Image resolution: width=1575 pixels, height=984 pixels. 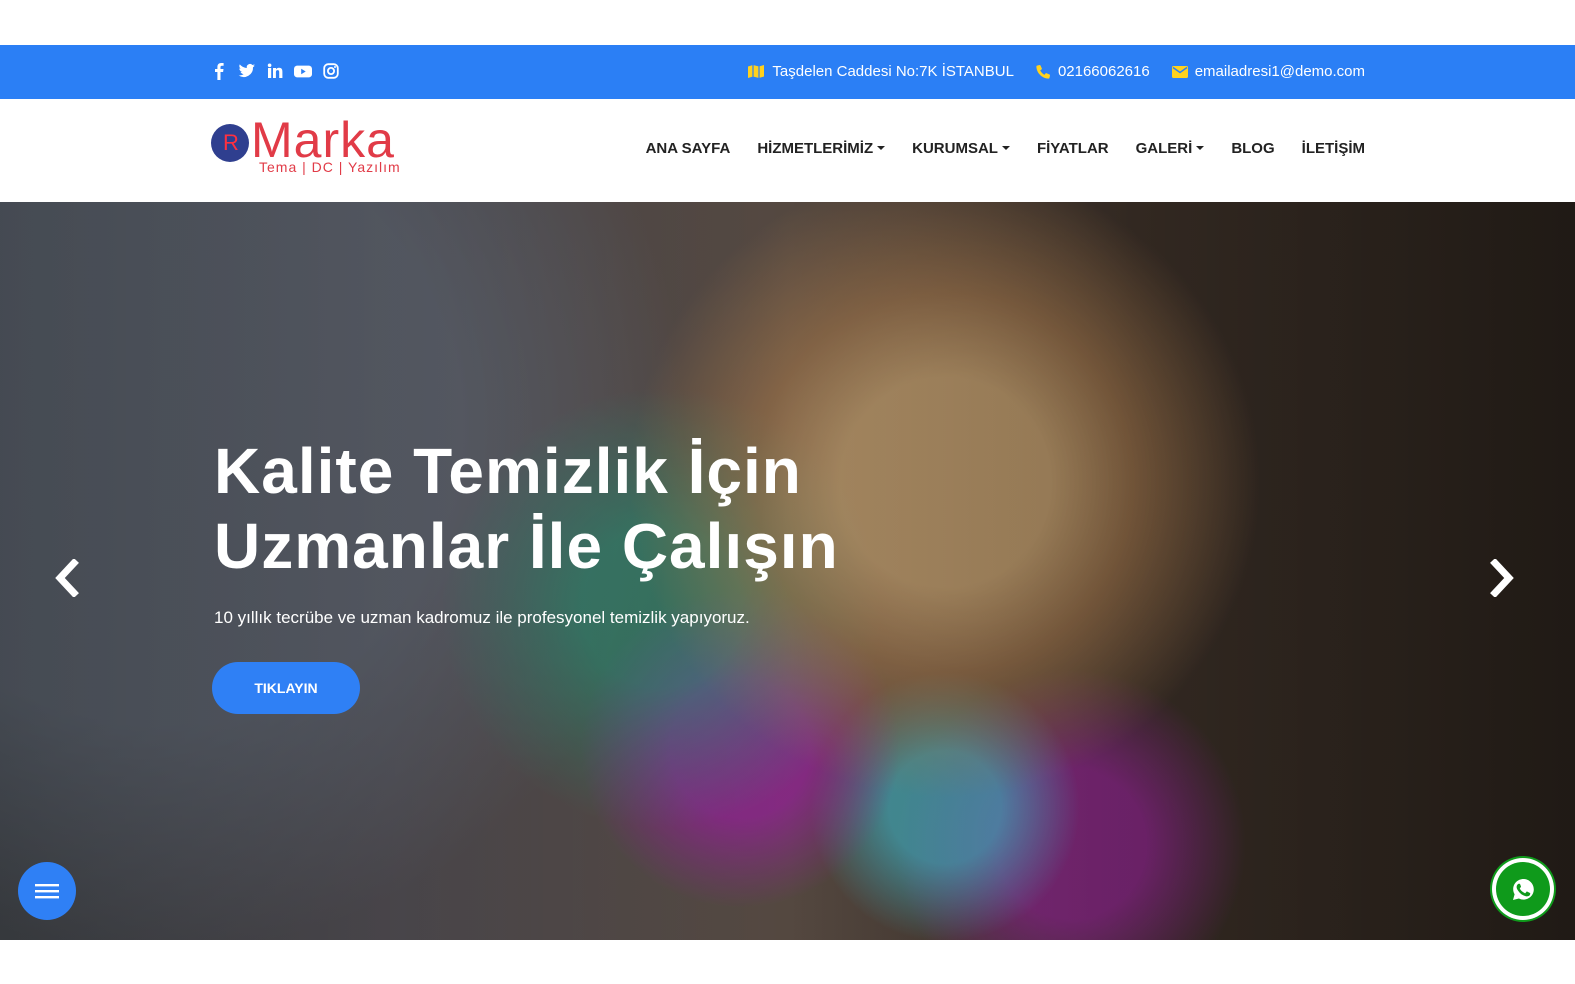 I want to click on hamburger-icon, so click(x=47, y=891).